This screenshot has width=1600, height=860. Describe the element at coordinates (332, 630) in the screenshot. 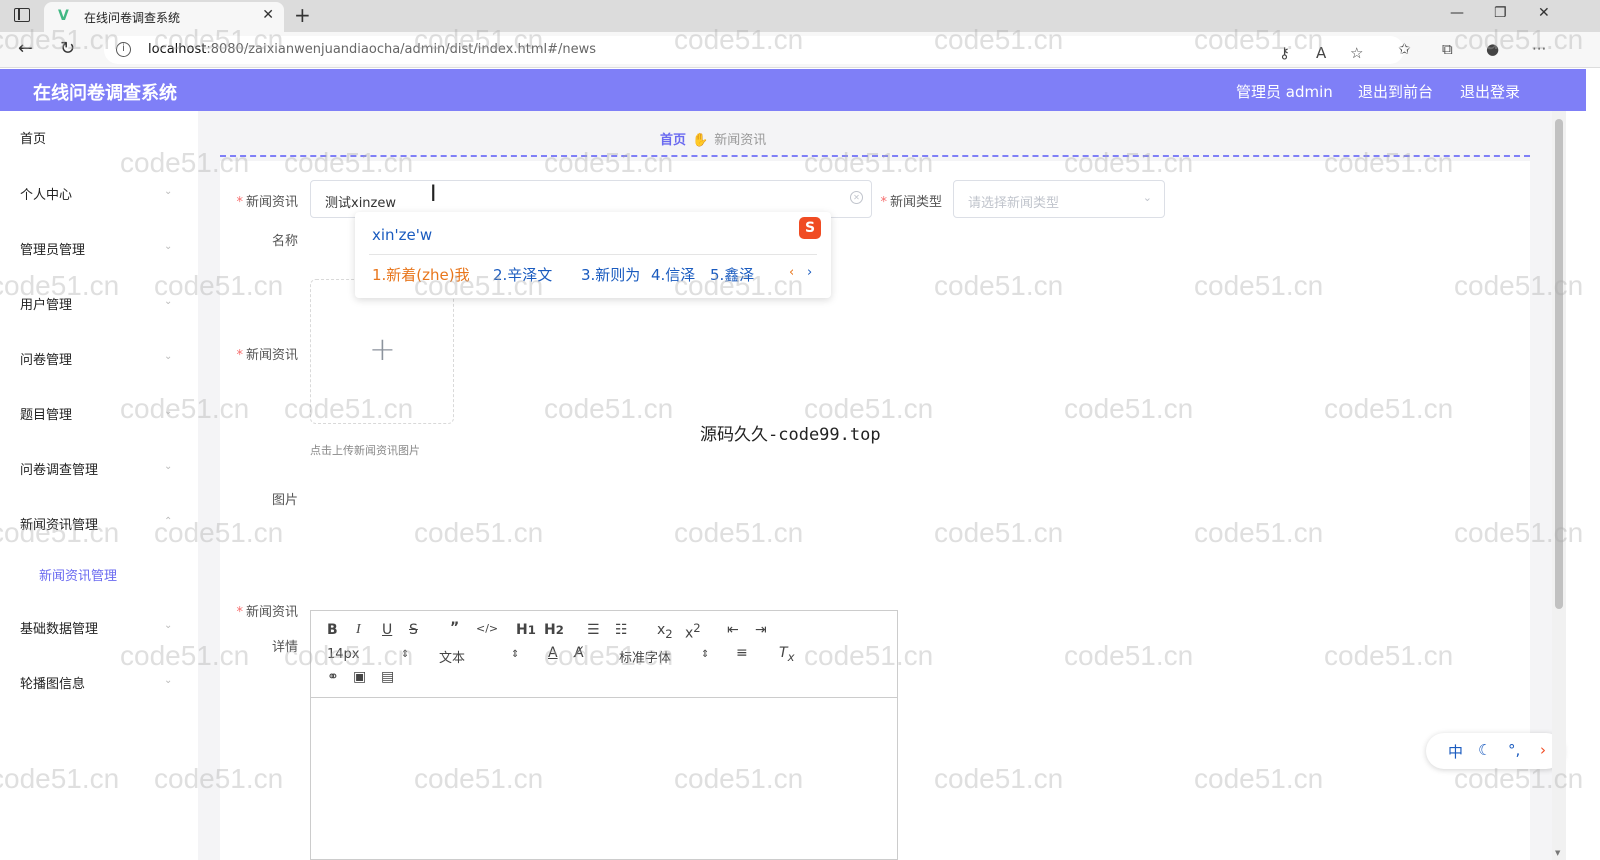

I see `bold-icon: B` at that location.